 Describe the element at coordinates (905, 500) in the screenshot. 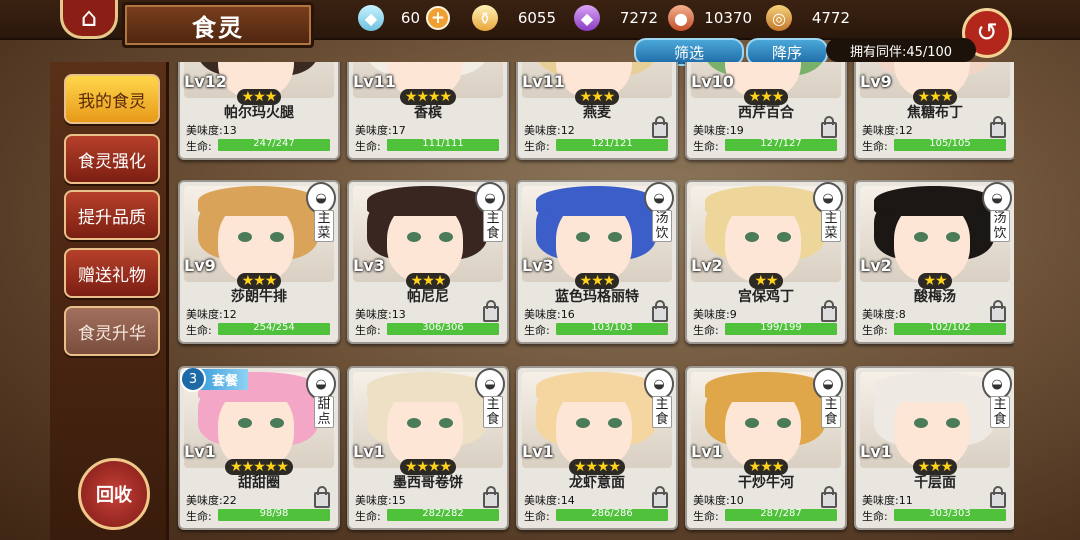

I see `flavor-value: 11` at that location.